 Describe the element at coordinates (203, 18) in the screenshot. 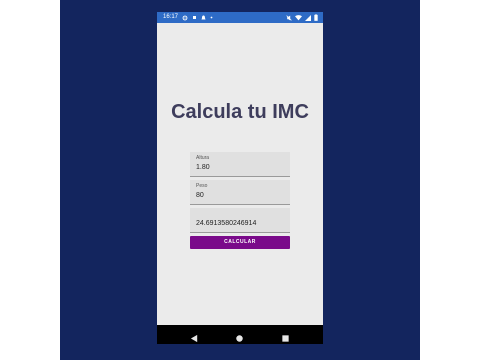

I see `bell-icon` at that location.